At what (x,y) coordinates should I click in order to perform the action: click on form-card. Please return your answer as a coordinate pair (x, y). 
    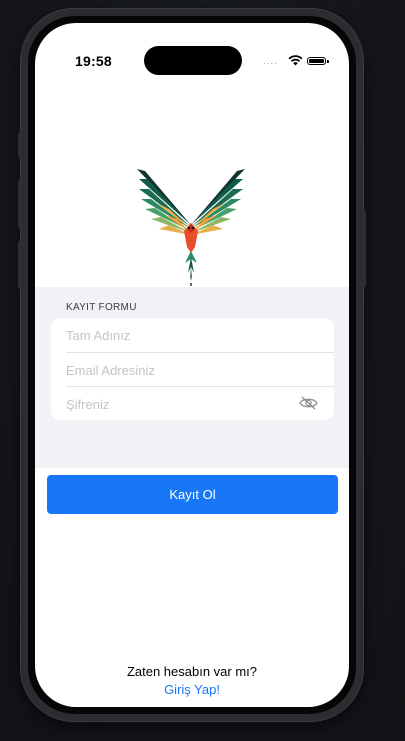
    Looking at the image, I should click on (192, 369).